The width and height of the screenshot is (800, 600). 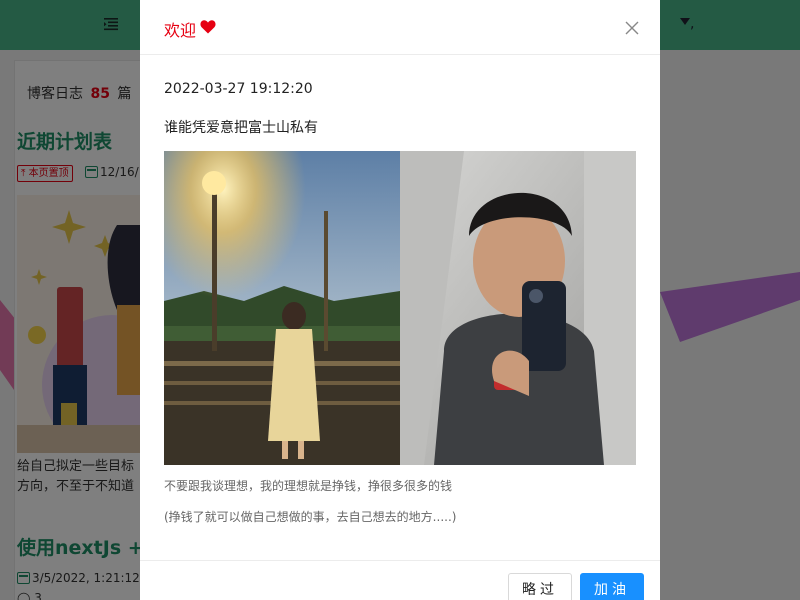 What do you see at coordinates (540, 586) in the screenshot?
I see `skip-button: 略过` at bounding box center [540, 586].